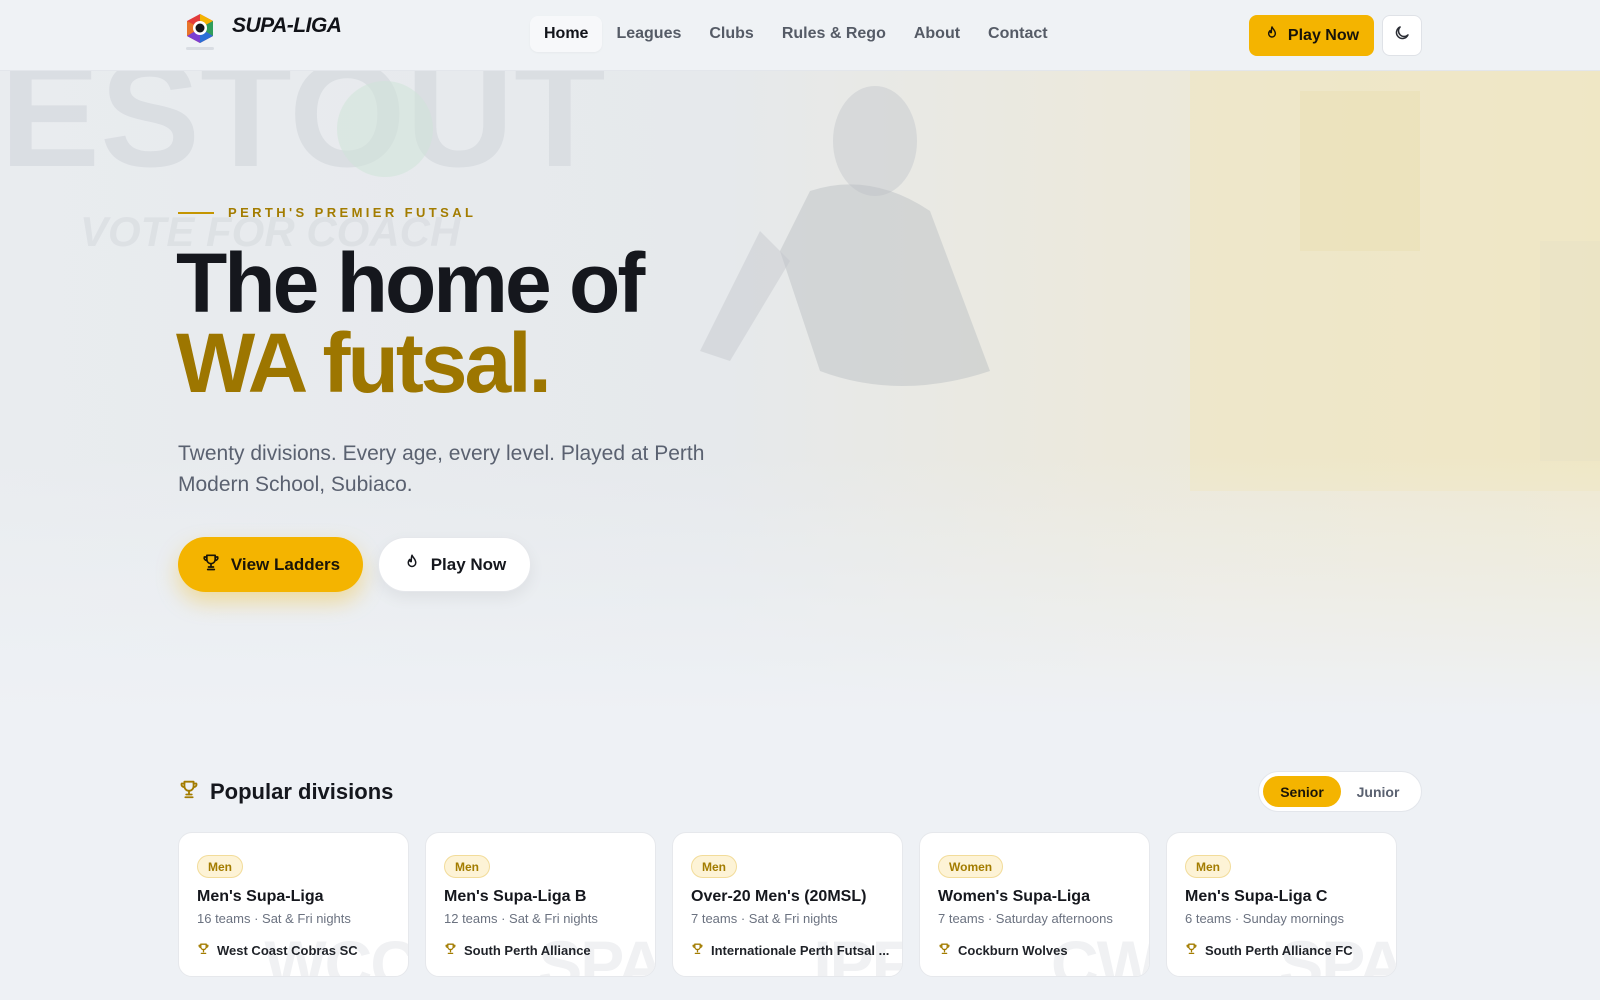 The width and height of the screenshot is (1600, 1000). Describe the element at coordinates (1378, 791) in the screenshot. I see `toggle-junior: Junior` at that location.